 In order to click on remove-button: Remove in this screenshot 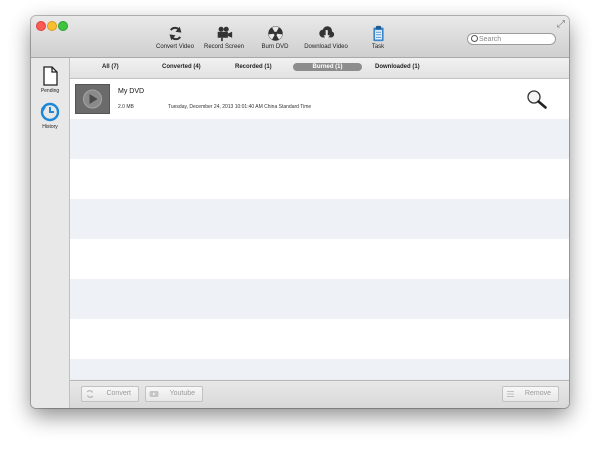, I will do `click(530, 394)`.